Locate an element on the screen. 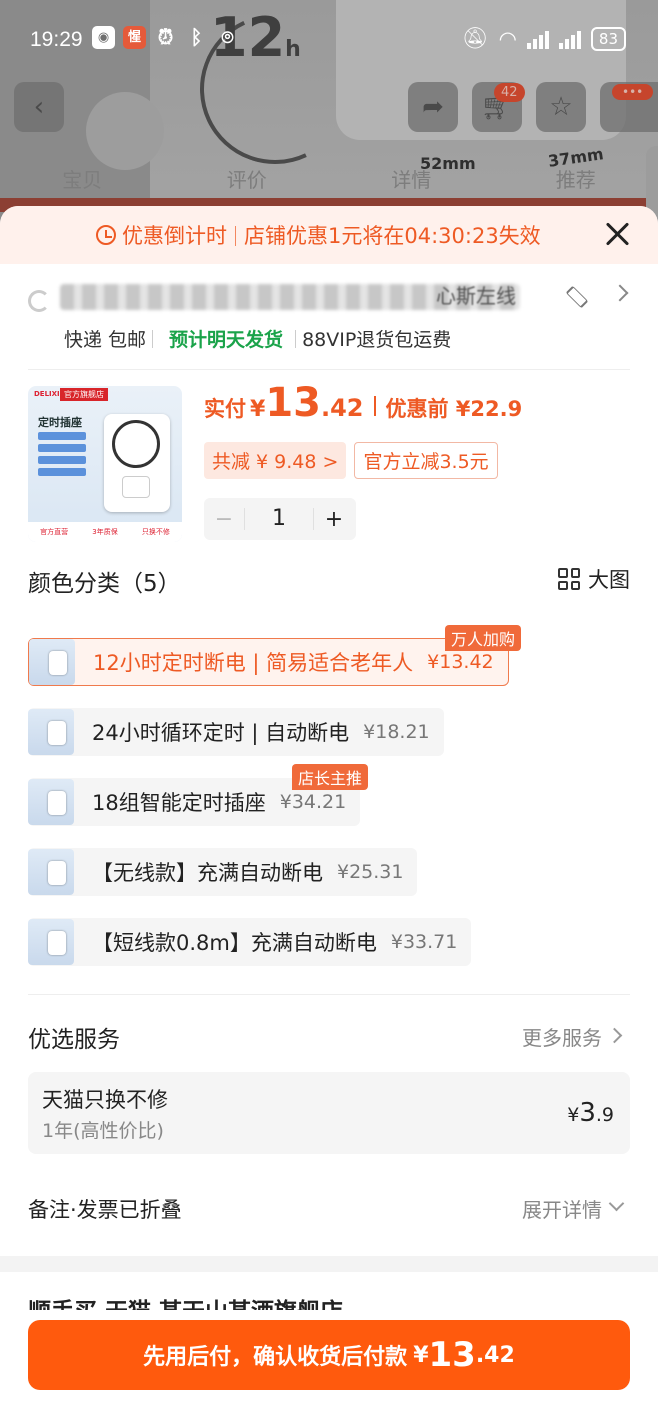 Image resolution: width=658 pixels, height=1416 pixels. cart-count-badge: 42 is located at coordinates (509, 92).